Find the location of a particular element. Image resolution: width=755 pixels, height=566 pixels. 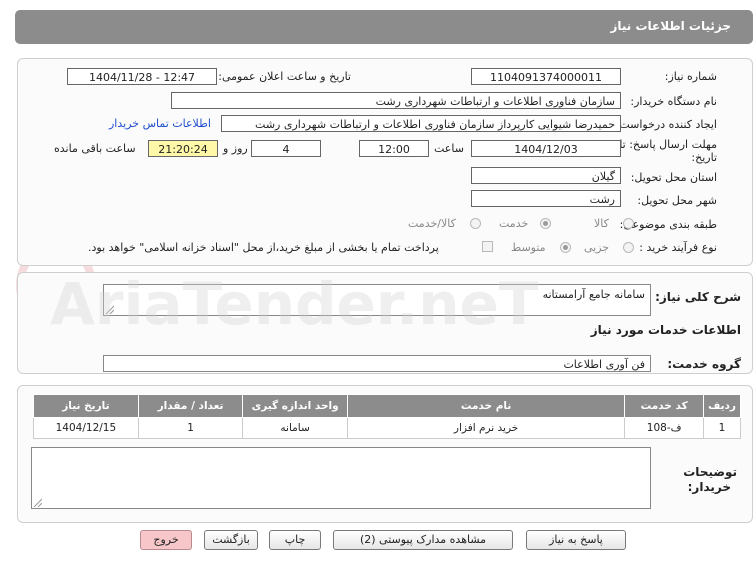

cell-row: 1 is located at coordinates (722, 428).